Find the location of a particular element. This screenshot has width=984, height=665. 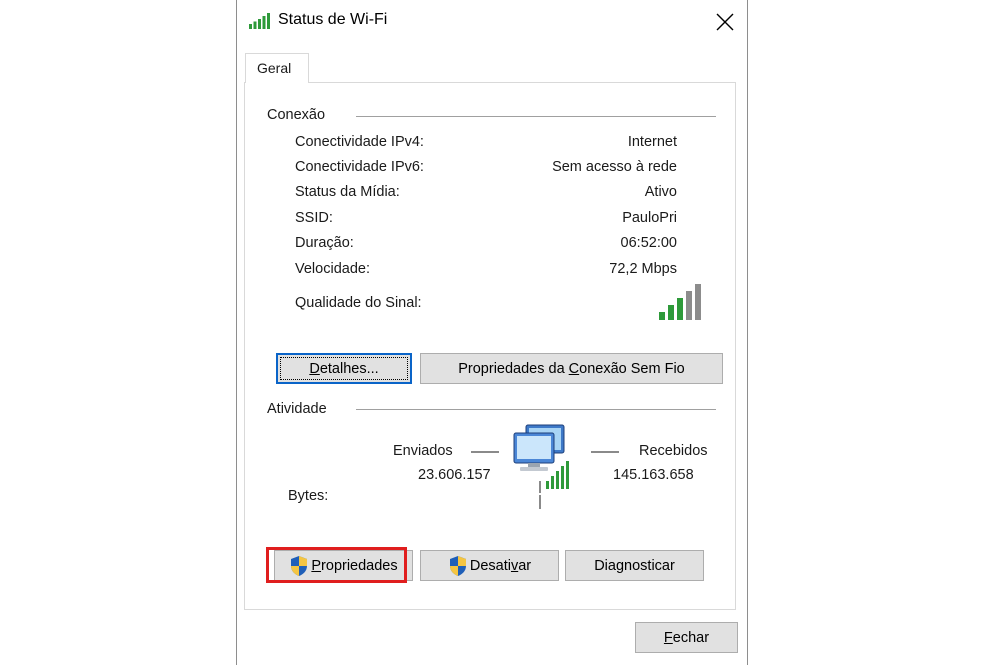

link-line is located at coordinates (540, 502).